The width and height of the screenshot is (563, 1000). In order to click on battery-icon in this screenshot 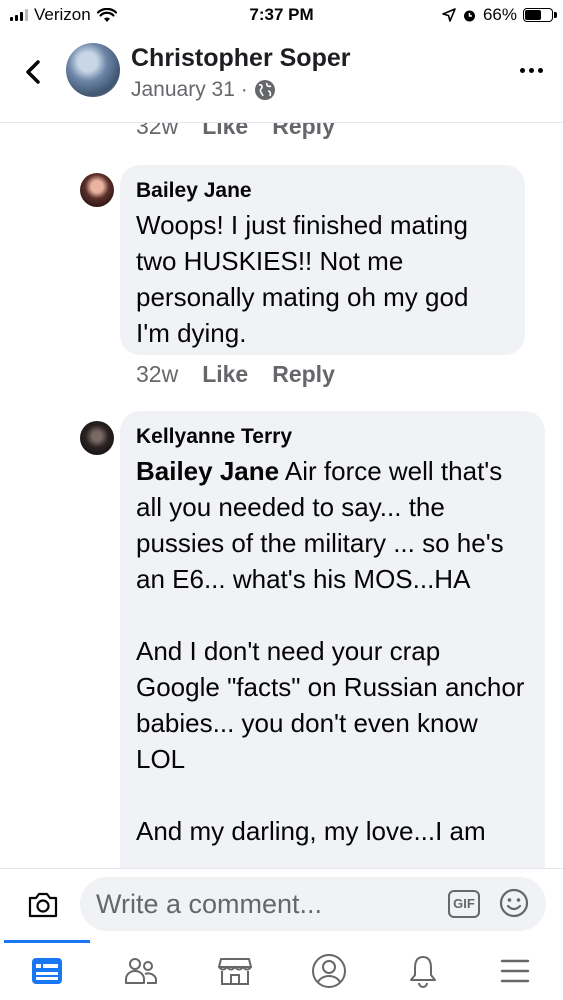, I will do `click(540, 15)`.